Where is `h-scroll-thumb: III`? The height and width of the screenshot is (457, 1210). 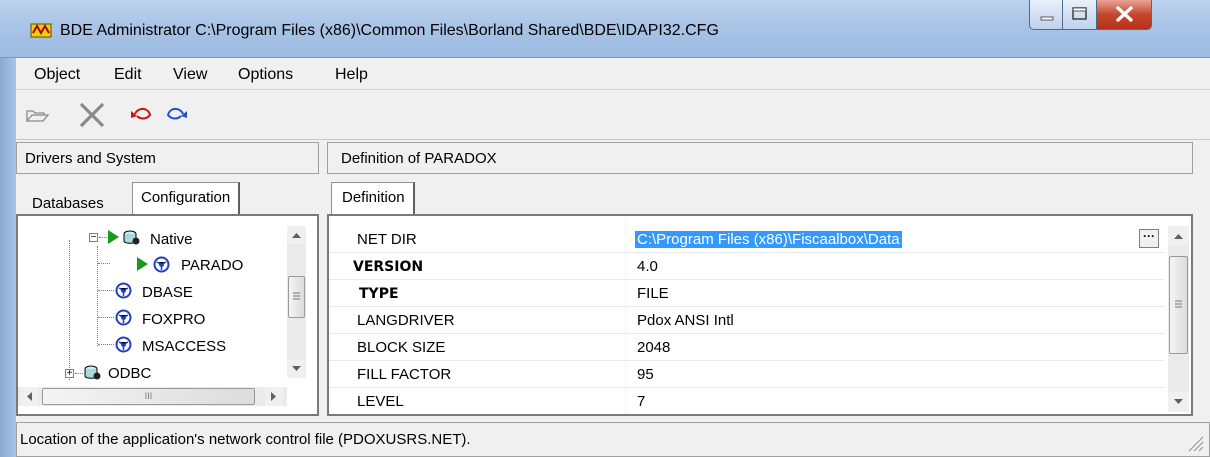 h-scroll-thumb: III is located at coordinates (148, 396).